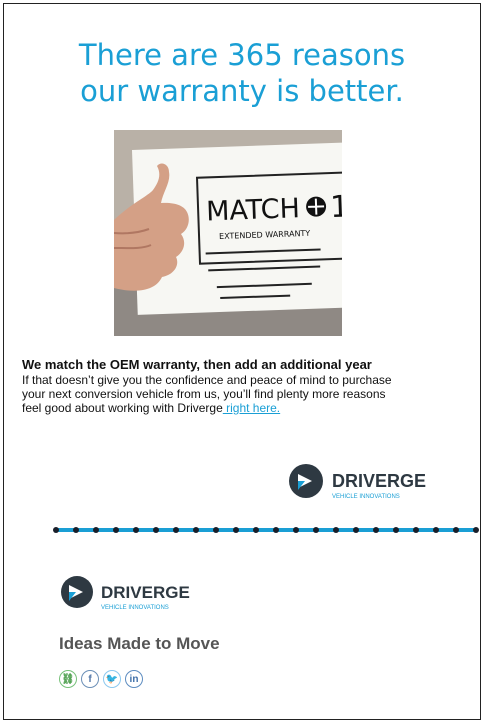 This screenshot has height=724, width=485. I want to click on svg-text: 1, so click(336, 207).